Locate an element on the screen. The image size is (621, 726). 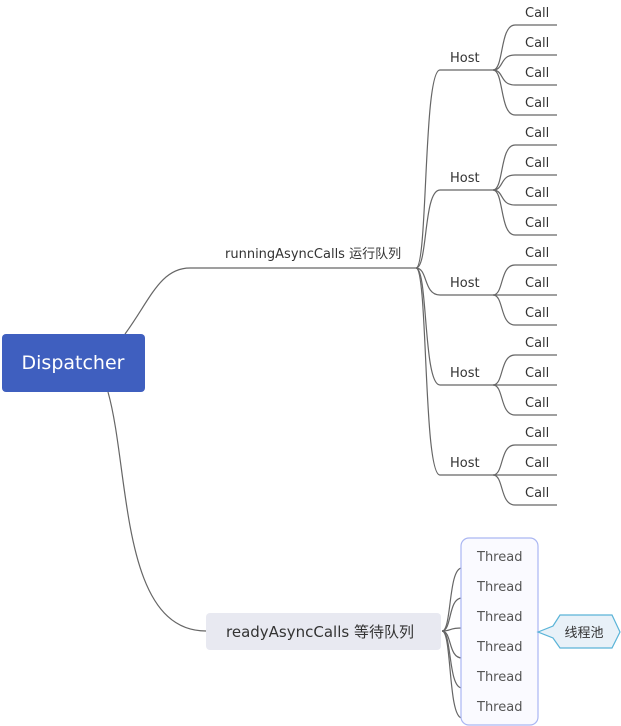
thread-pool-boundary is located at coordinates (499, 631).